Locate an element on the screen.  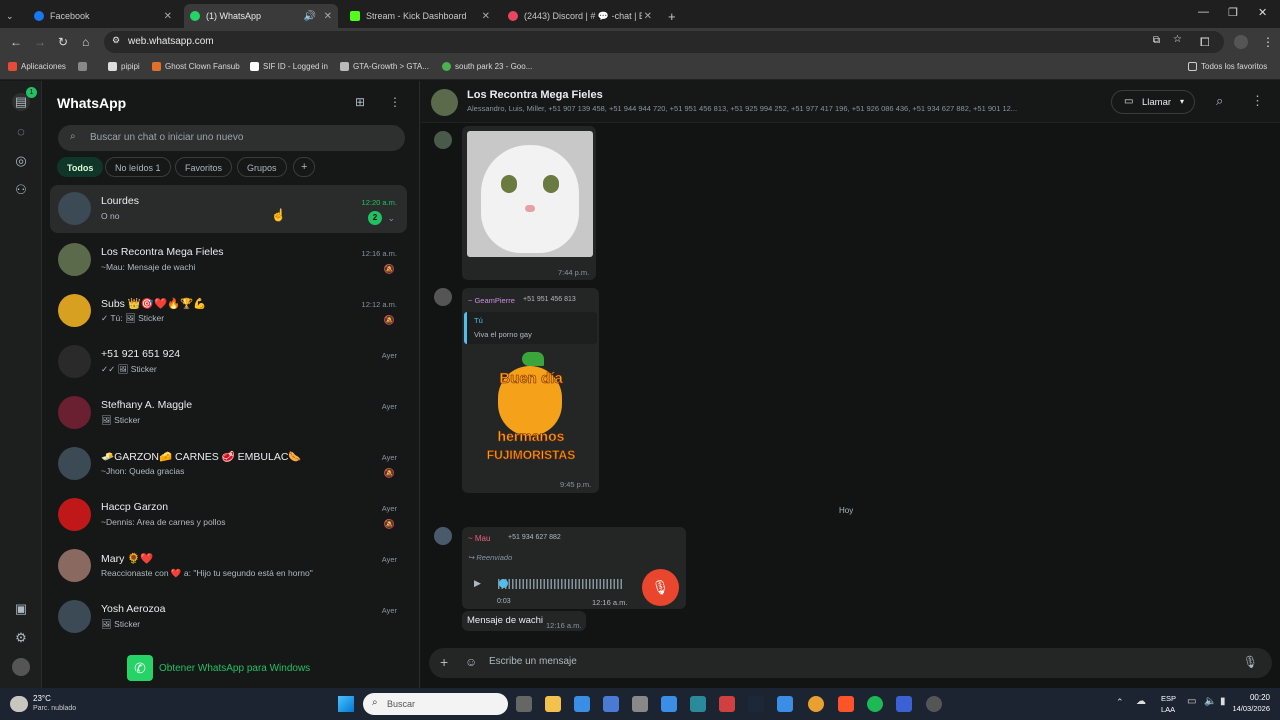
chat-list-item: Yosh Aerozoa 🖼 Sticker Ayer is located at coordinates (228, 617).